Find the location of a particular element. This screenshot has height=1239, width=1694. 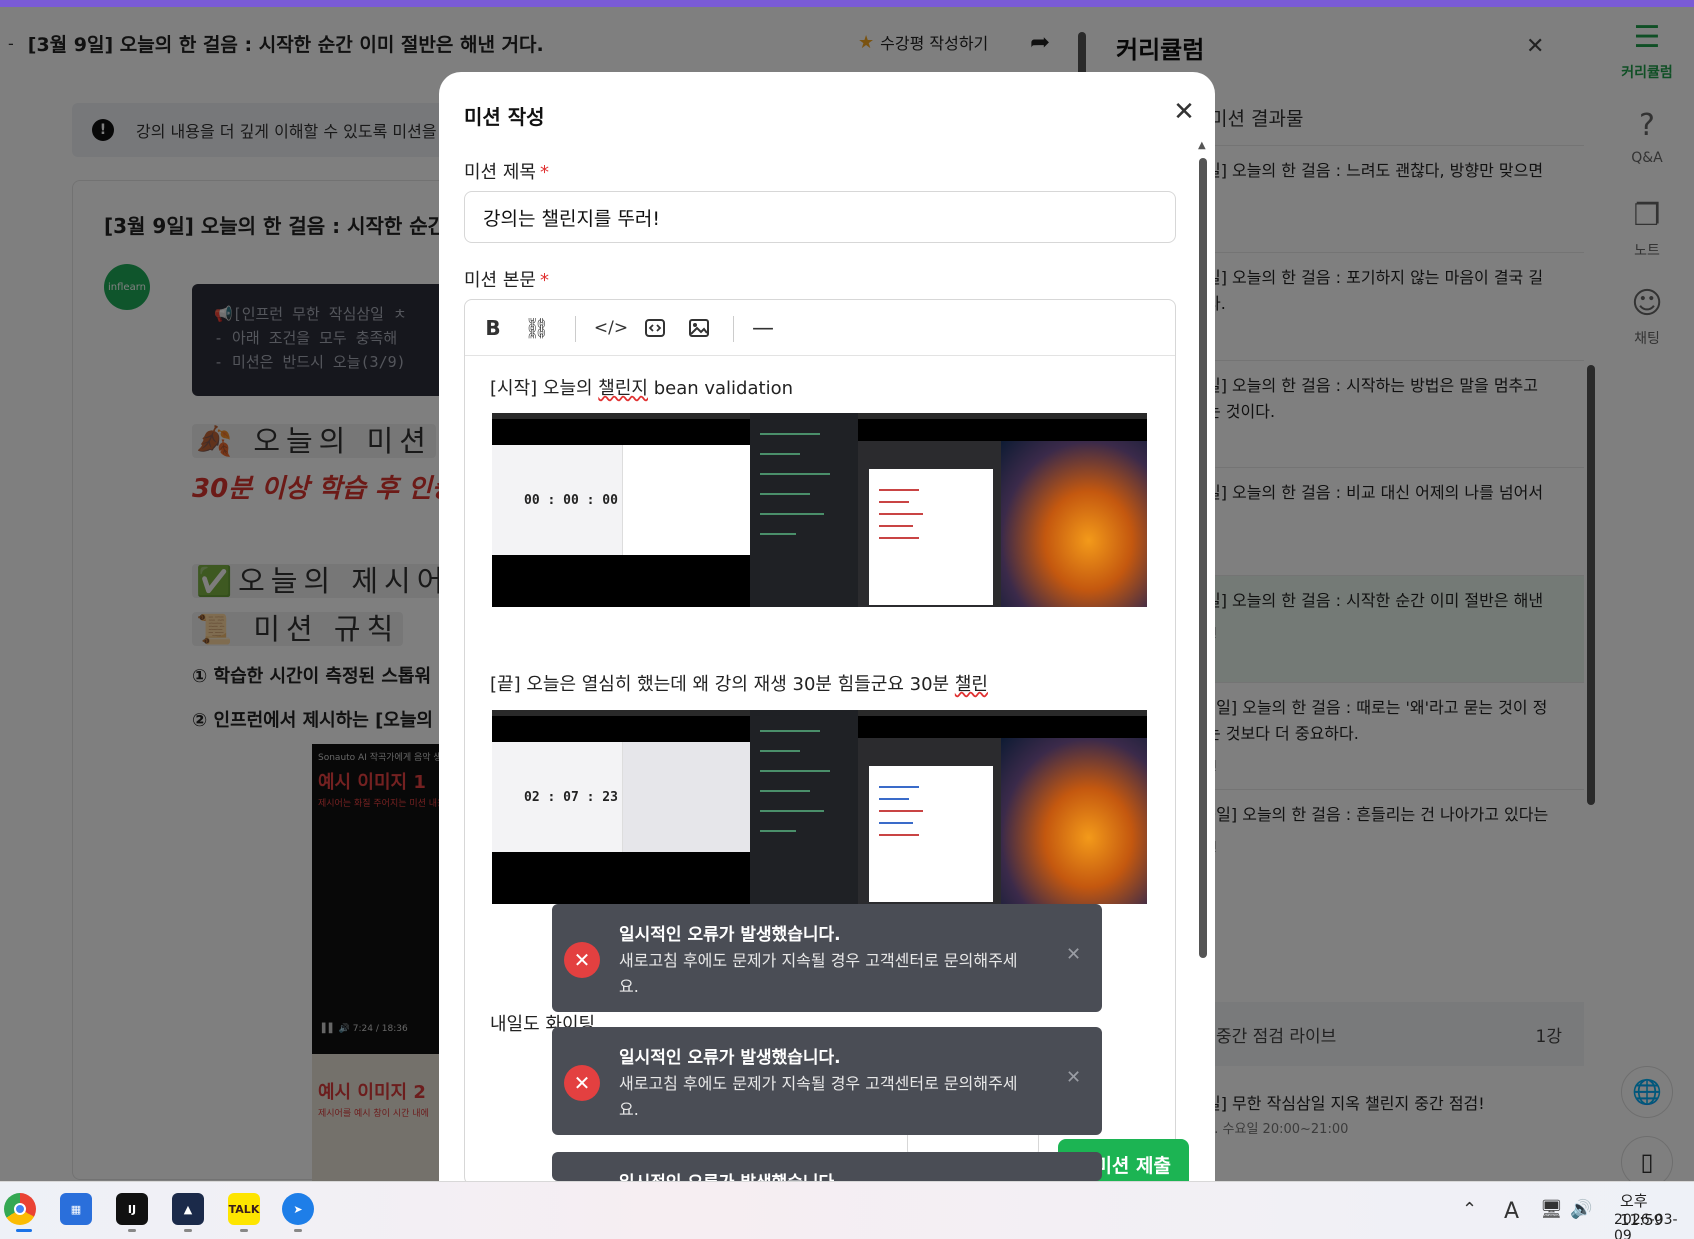

chrome-icon is located at coordinates (20, 1209).